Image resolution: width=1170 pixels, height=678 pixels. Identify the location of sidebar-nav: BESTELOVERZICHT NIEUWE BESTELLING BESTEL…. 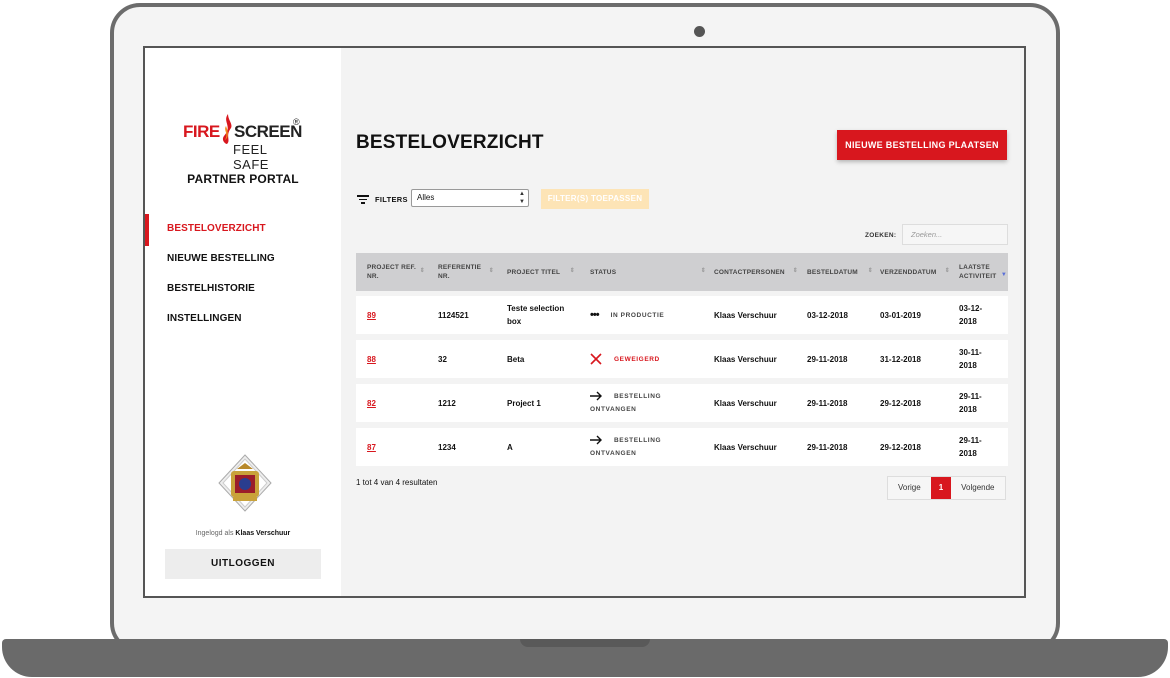
(243, 274).